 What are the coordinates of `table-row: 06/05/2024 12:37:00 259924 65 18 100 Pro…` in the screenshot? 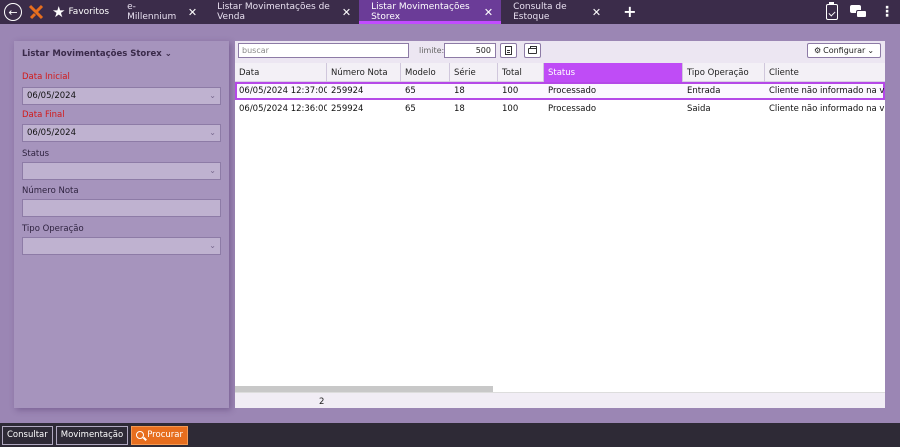 It's located at (560, 91).